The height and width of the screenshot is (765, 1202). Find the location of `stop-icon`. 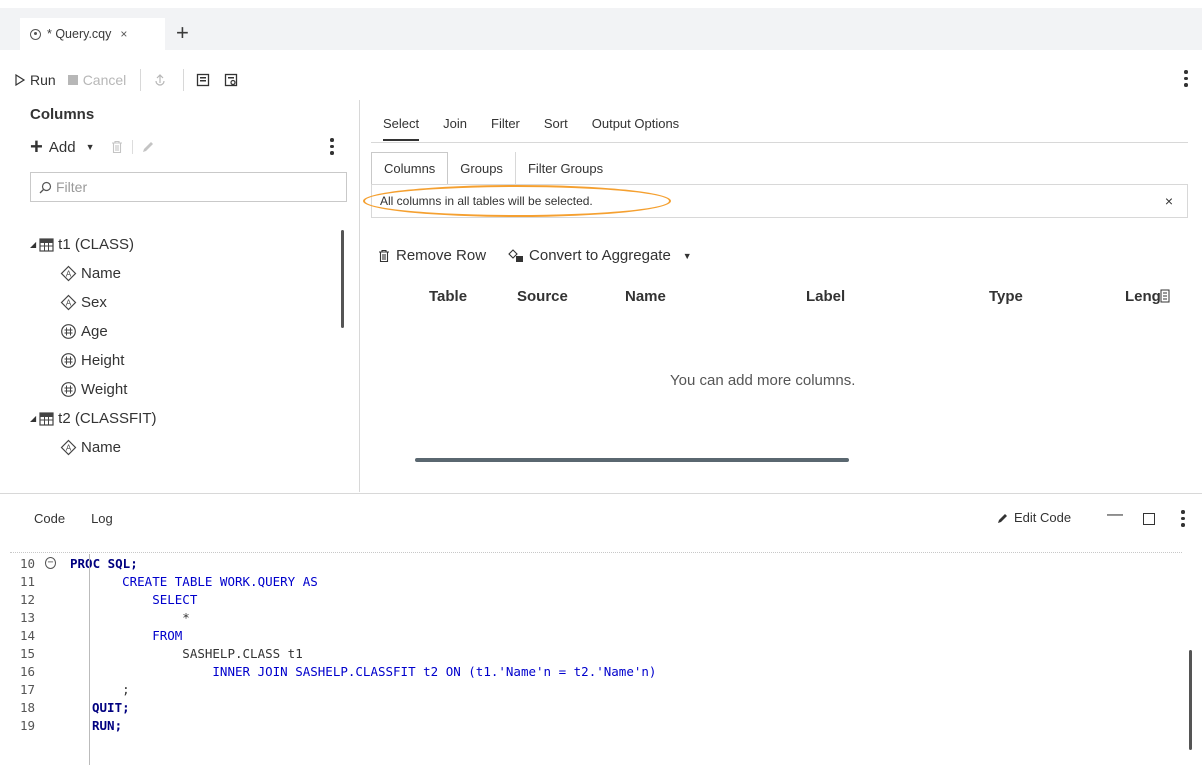

stop-icon is located at coordinates (72, 80).